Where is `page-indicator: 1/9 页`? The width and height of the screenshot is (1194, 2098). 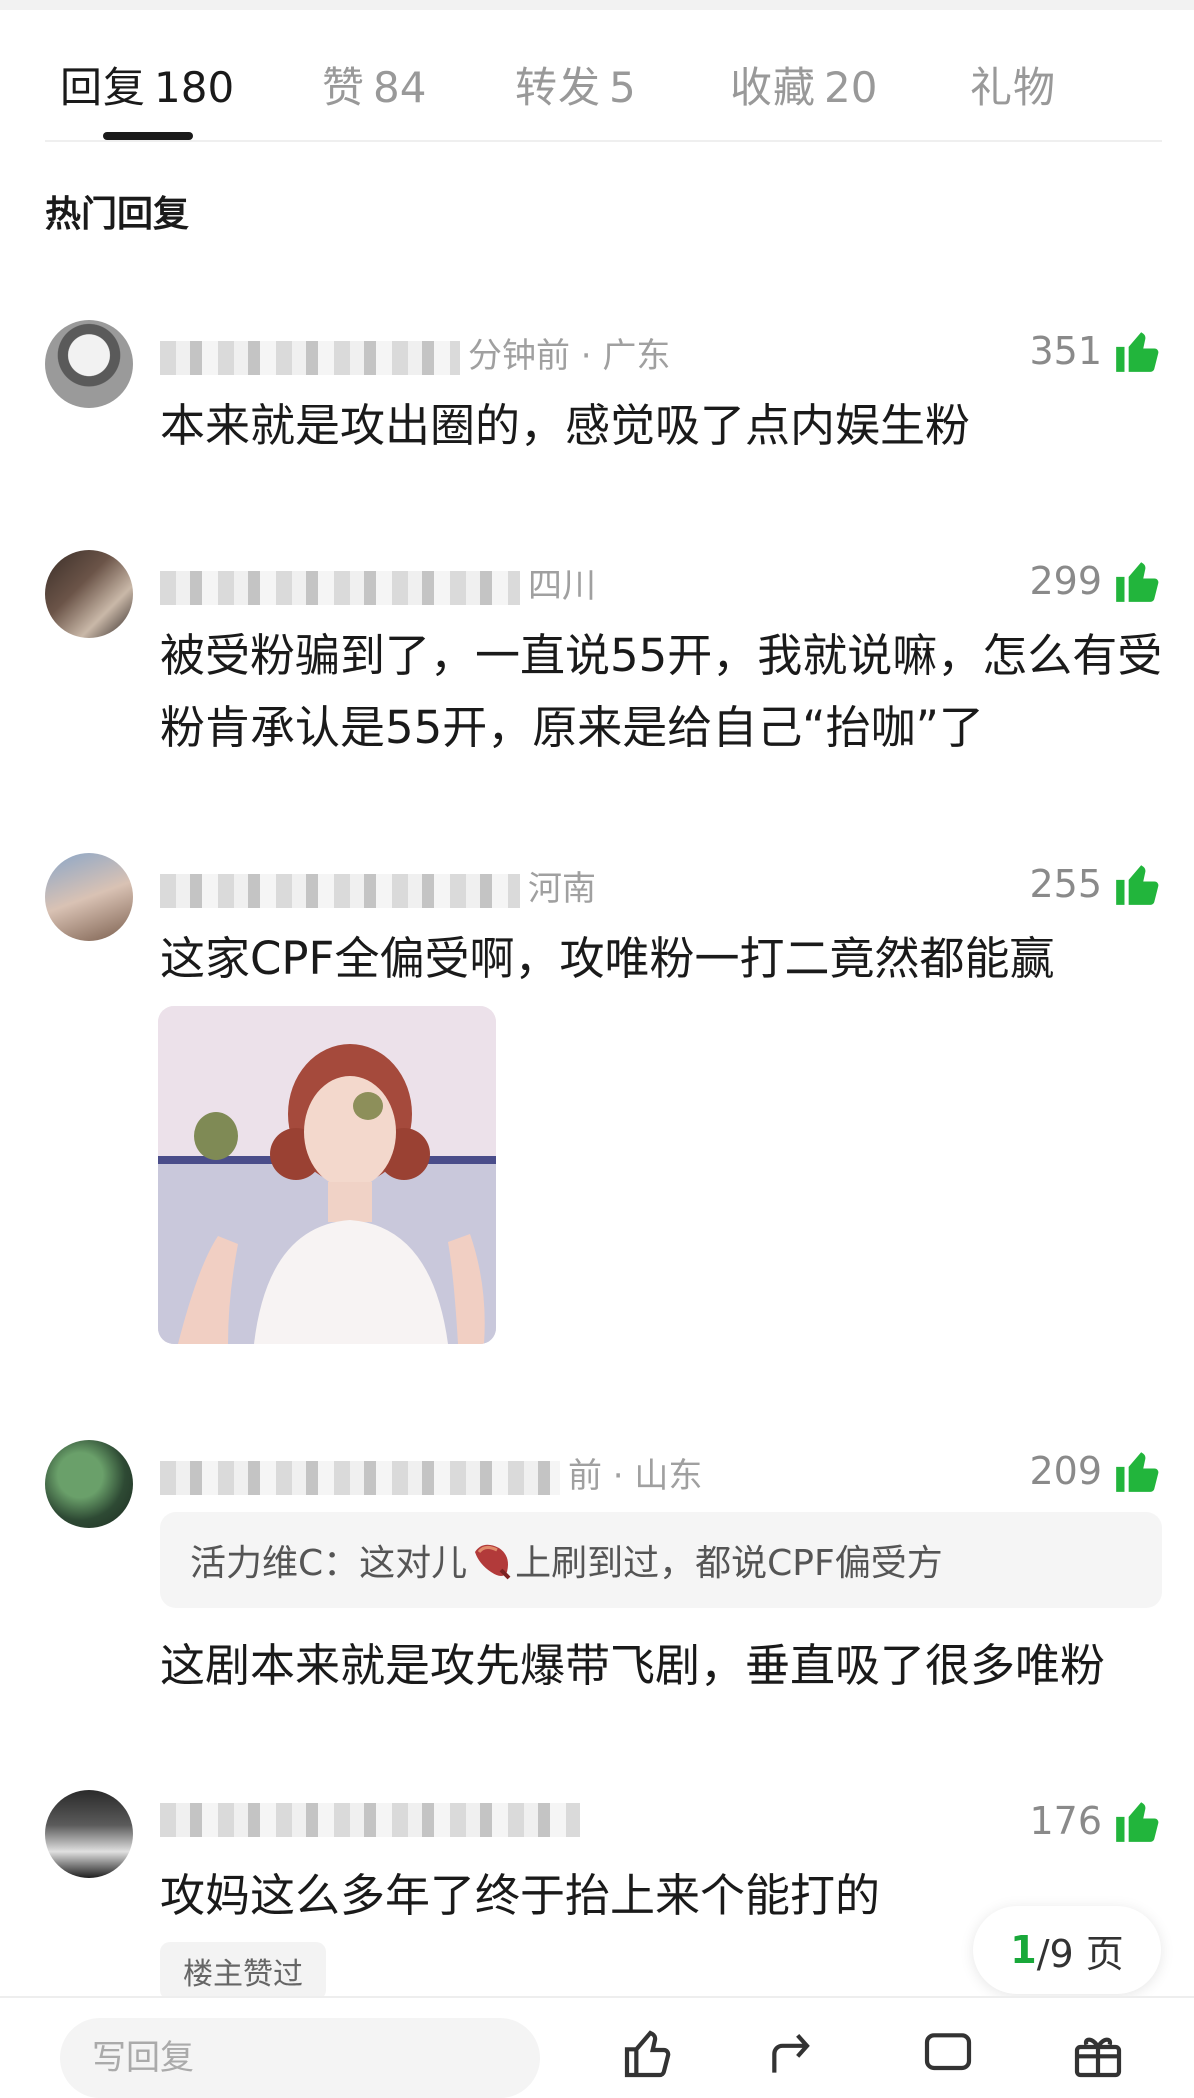 page-indicator: 1/9 页 is located at coordinates (1067, 1950).